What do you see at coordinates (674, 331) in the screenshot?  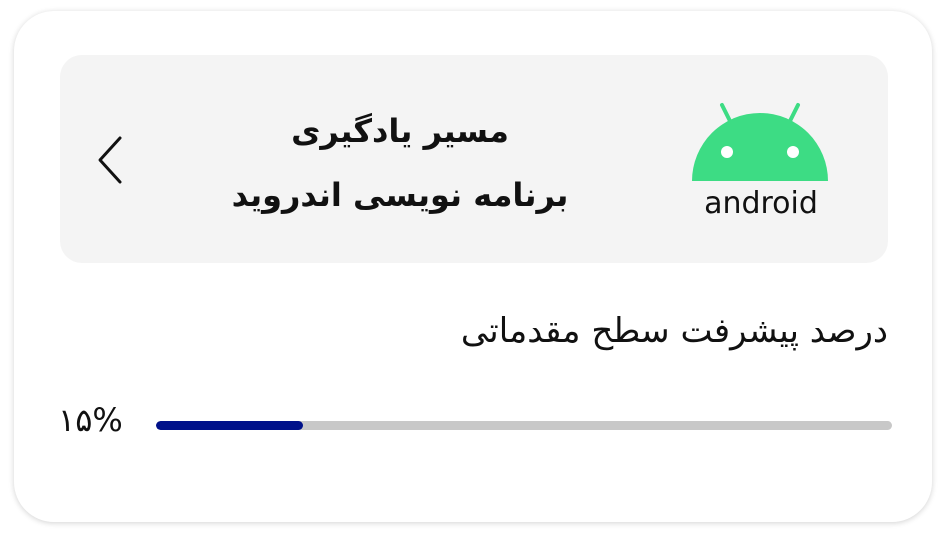 I see `progress-heading: درصد پیشرفت سطح مقدماتی` at bounding box center [674, 331].